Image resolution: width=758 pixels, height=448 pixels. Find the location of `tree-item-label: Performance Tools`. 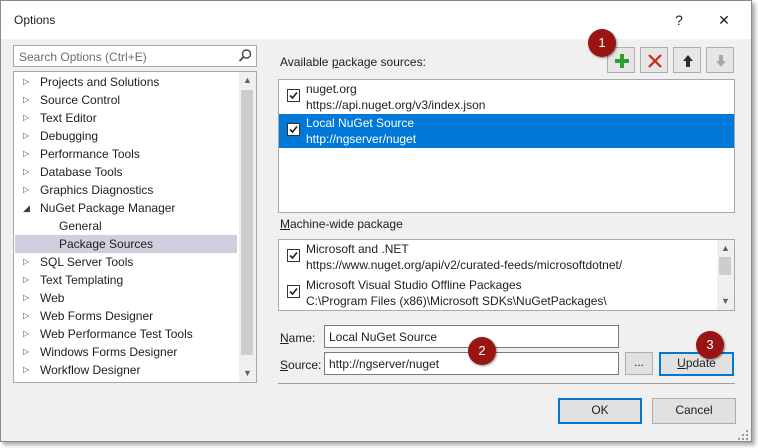

tree-item-label: Performance Tools is located at coordinates (90, 154).